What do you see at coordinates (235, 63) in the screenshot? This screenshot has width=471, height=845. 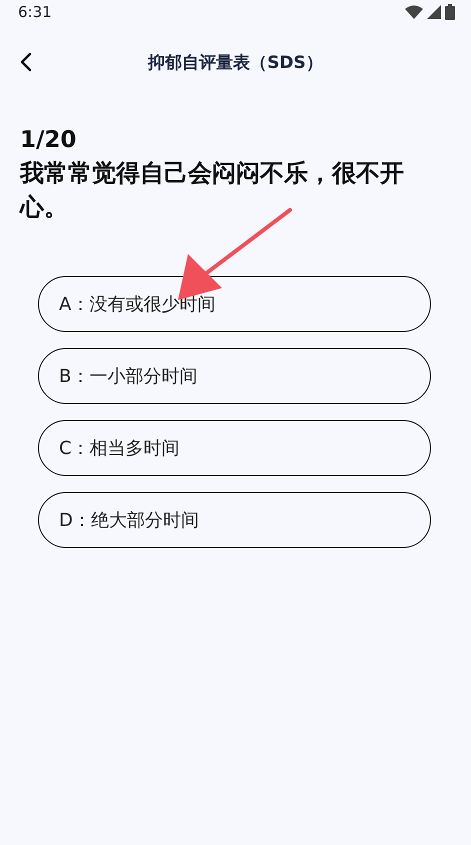 I see `page-title: 抑郁自评量表（SDS）` at bounding box center [235, 63].